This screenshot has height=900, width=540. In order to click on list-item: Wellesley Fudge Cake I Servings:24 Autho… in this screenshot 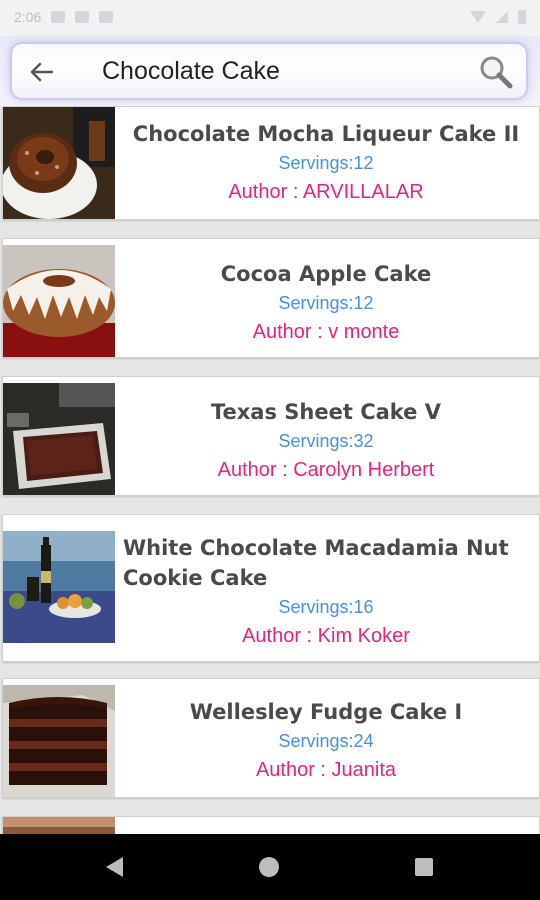, I will do `click(271, 738)`.